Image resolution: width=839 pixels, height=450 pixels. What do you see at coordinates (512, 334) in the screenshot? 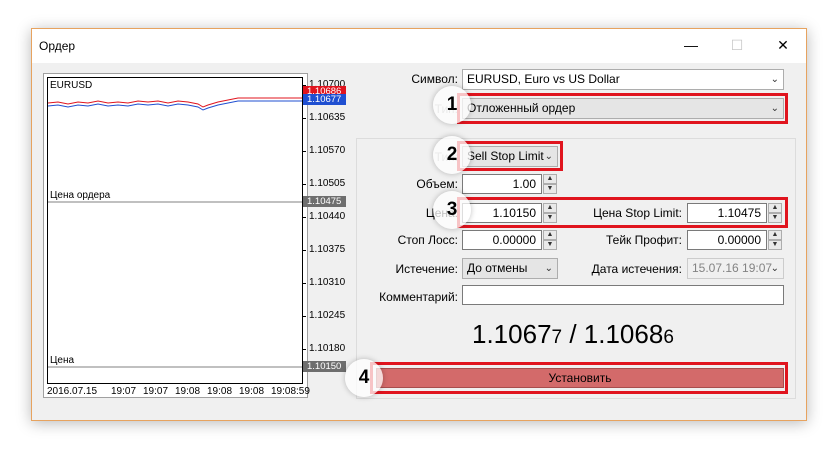
I see `quote-bid: 1.1067` at bounding box center [512, 334].